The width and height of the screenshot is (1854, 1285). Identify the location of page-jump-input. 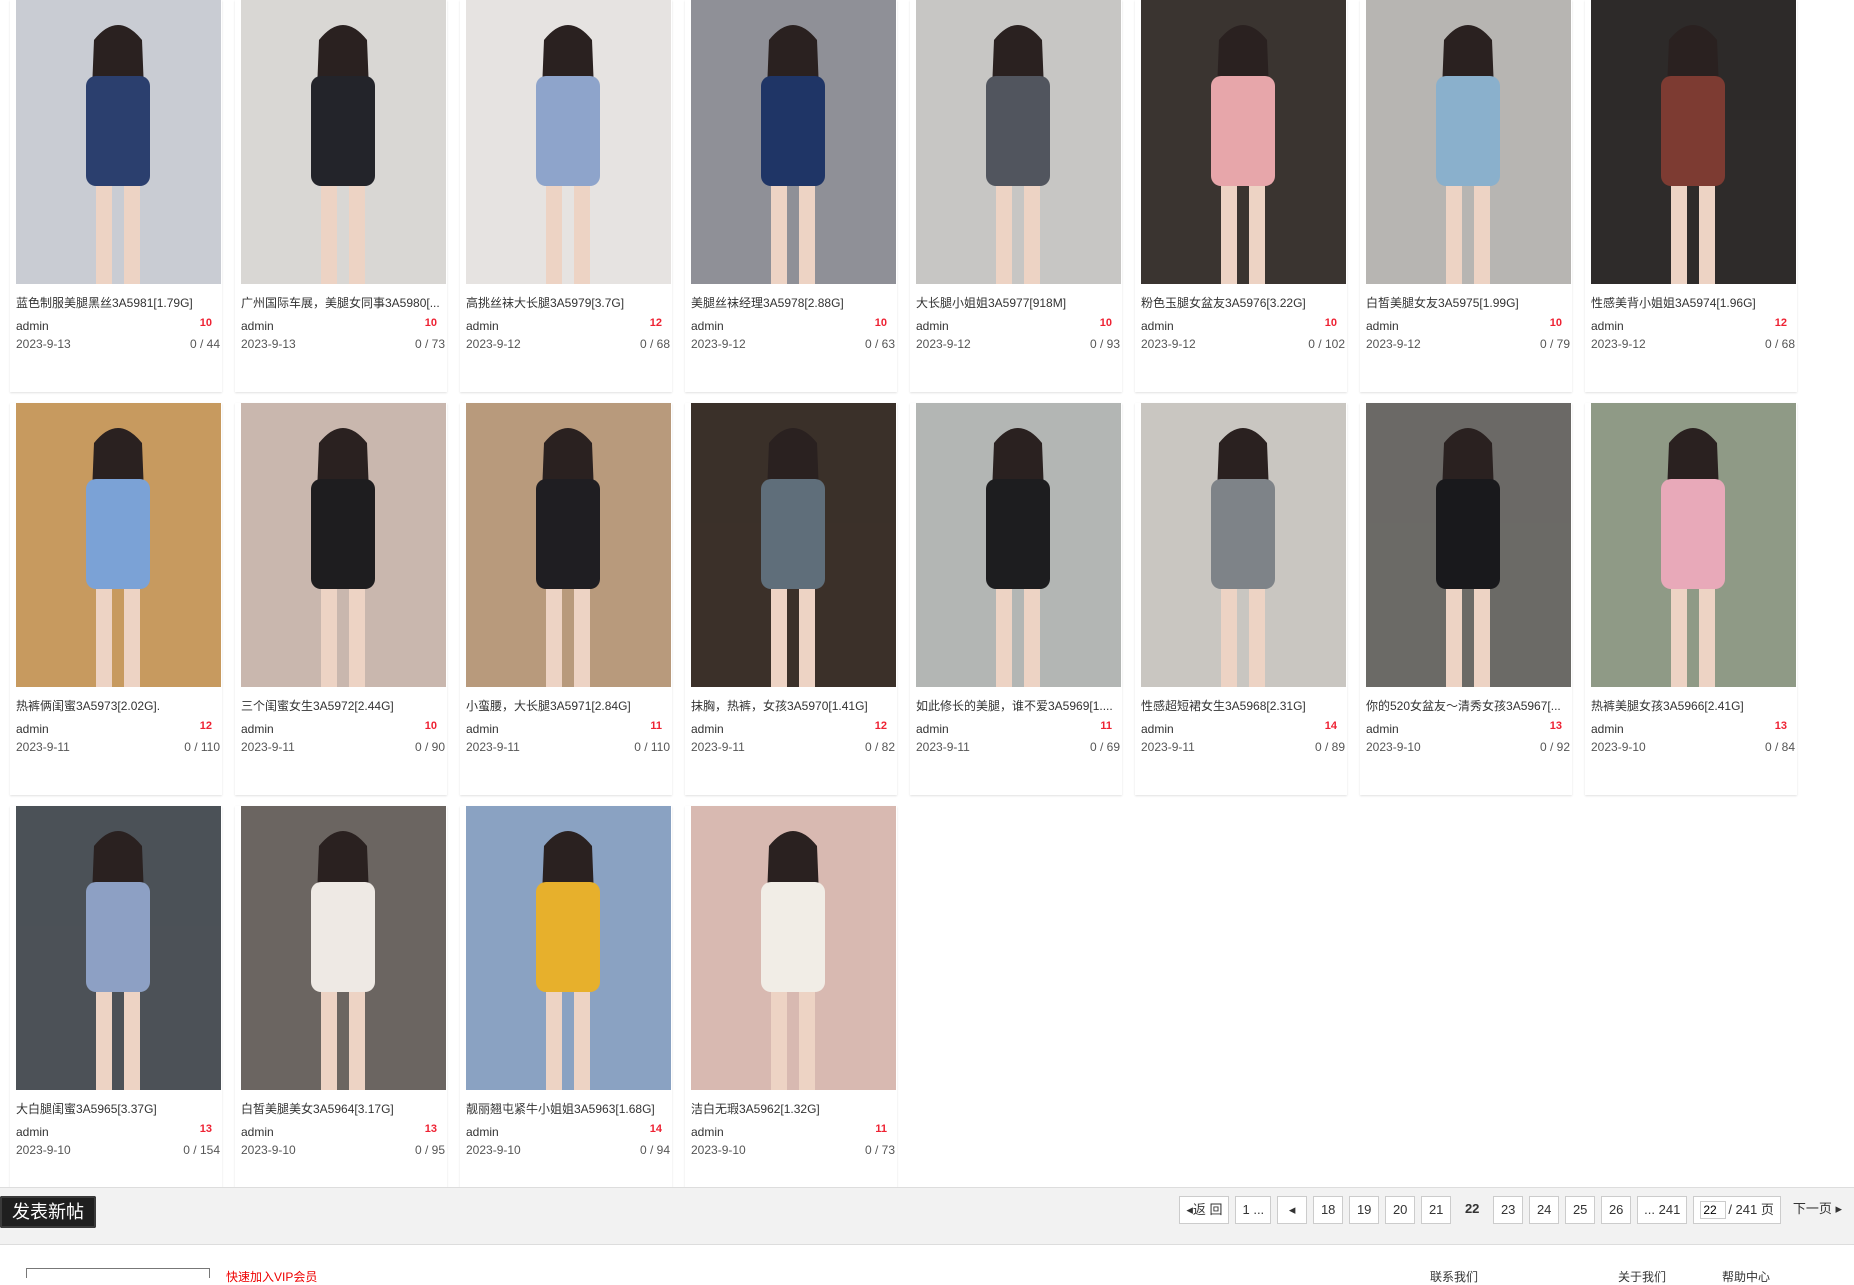
(1713, 1210).